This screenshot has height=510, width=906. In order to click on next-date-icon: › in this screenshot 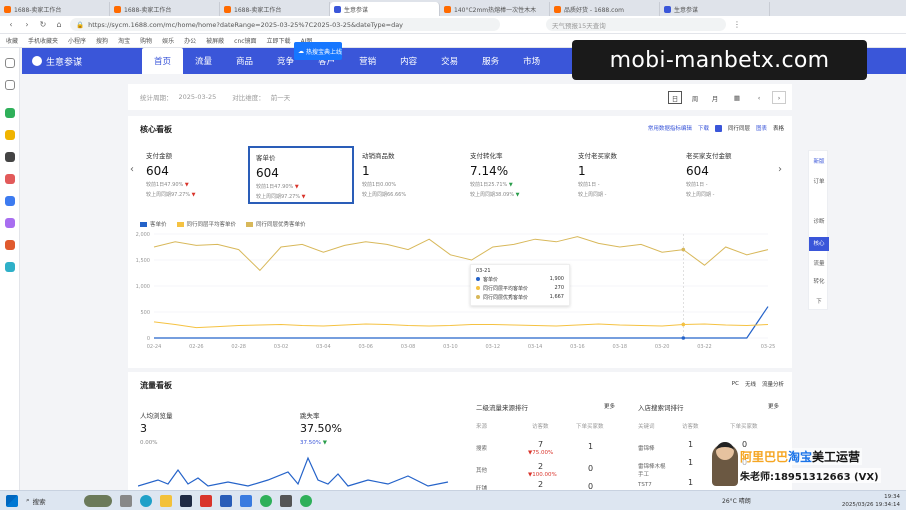, I will do `click(779, 97)`.